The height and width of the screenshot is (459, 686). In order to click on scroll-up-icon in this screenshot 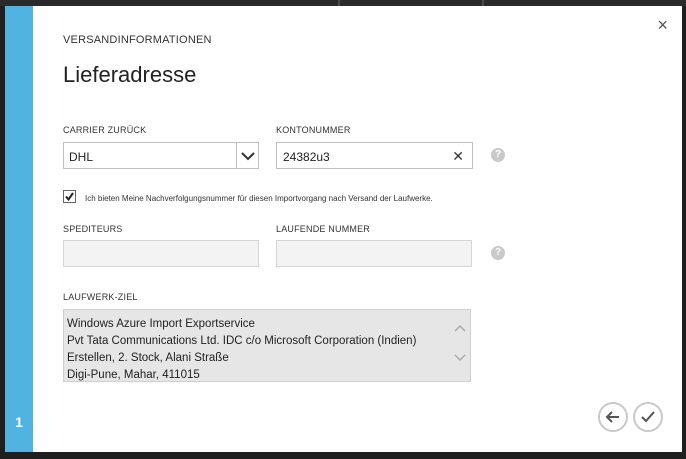, I will do `click(460, 328)`.